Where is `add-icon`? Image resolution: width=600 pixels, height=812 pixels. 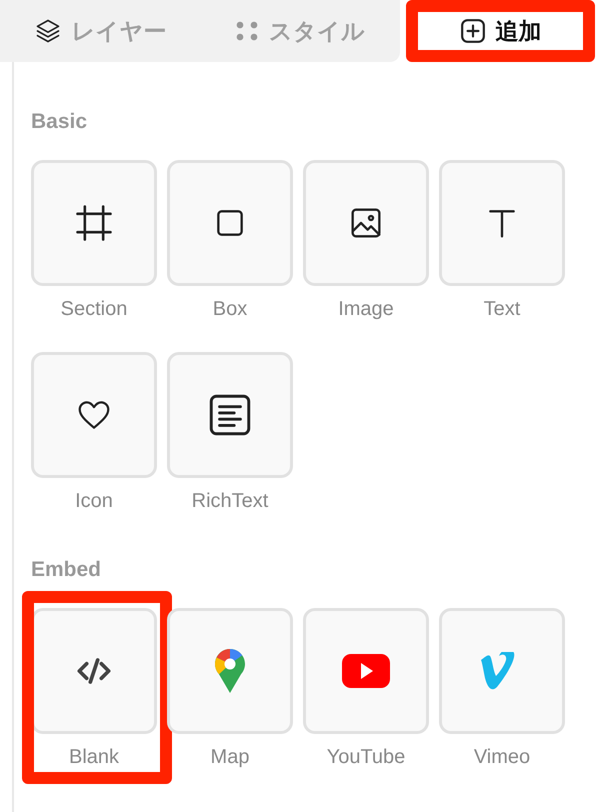
add-icon is located at coordinates (473, 31).